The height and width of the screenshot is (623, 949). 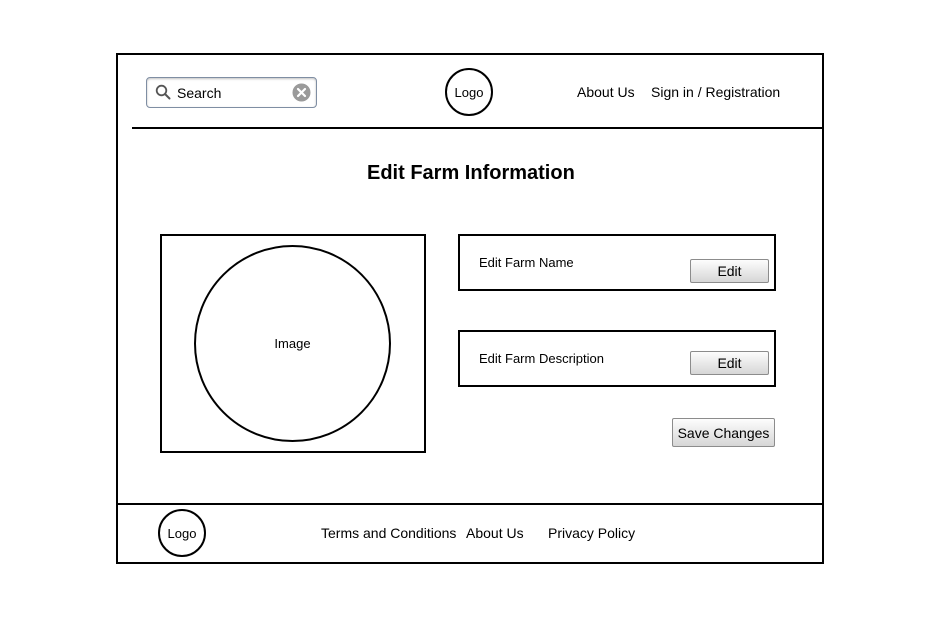 What do you see at coordinates (729, 363) in the screenshot?
I see `edit-farm-description-button: Edit` at bounding box center [729, 363].